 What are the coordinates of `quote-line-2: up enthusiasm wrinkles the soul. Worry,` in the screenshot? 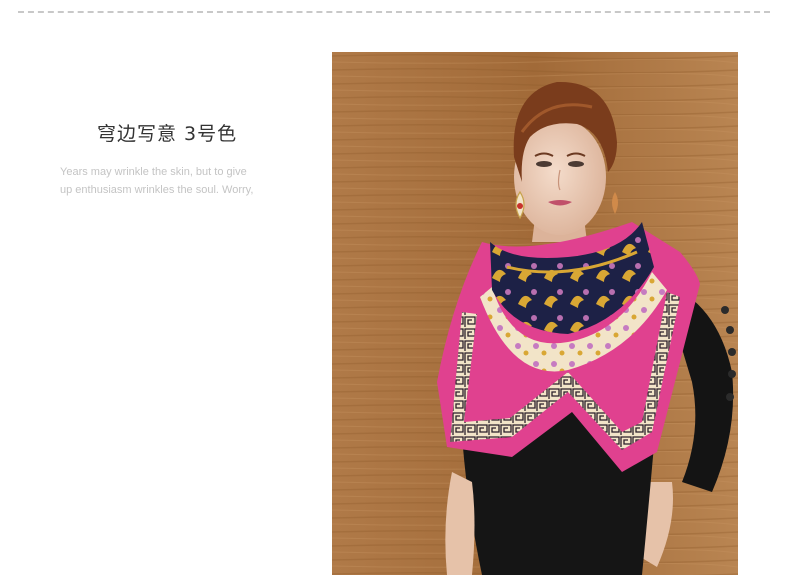 It's located at (157, 190).